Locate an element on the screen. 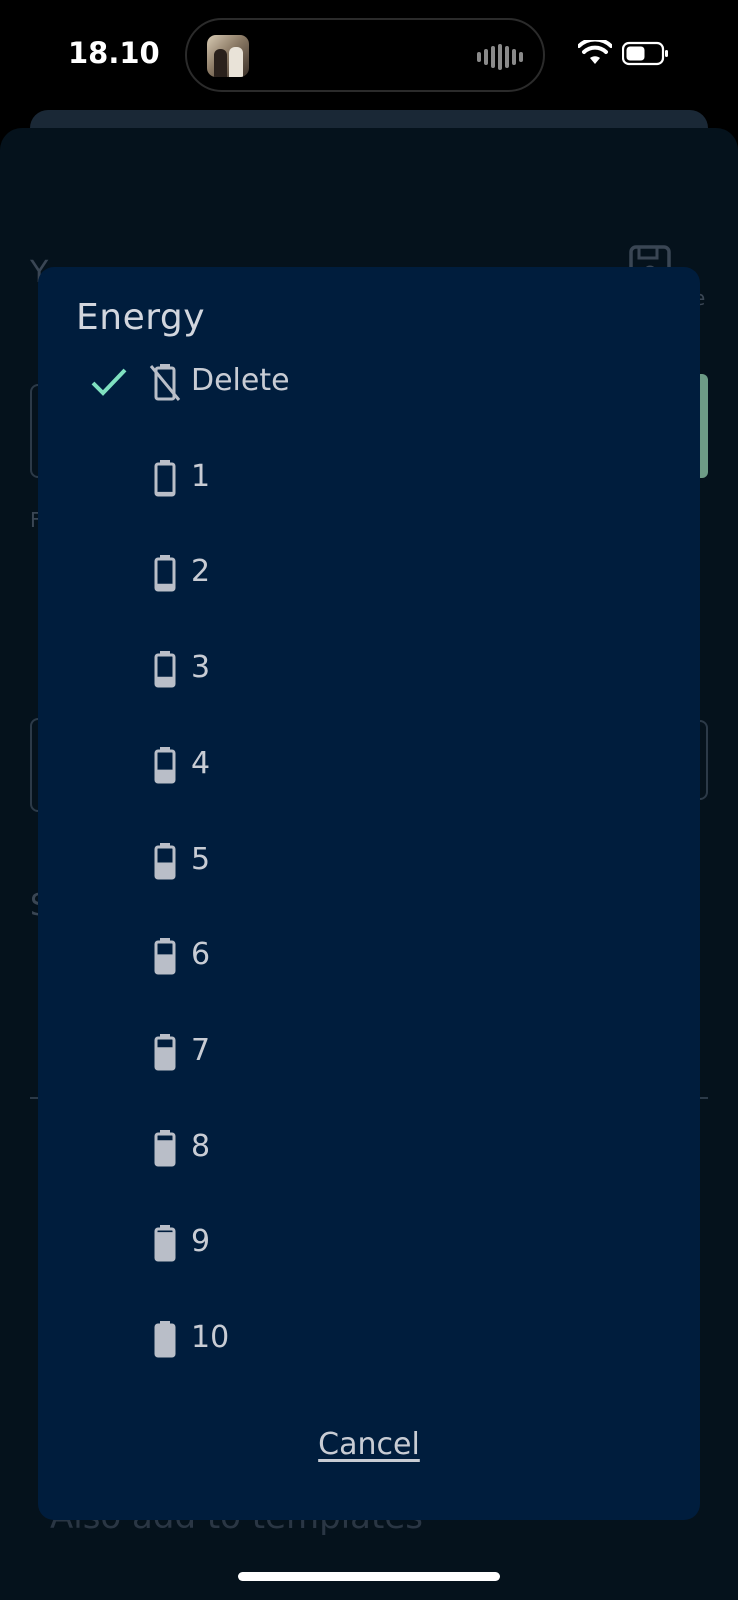 This screenshot has height=1600, width=738. energy-option: 9 is located at coordinates (369, 1244).